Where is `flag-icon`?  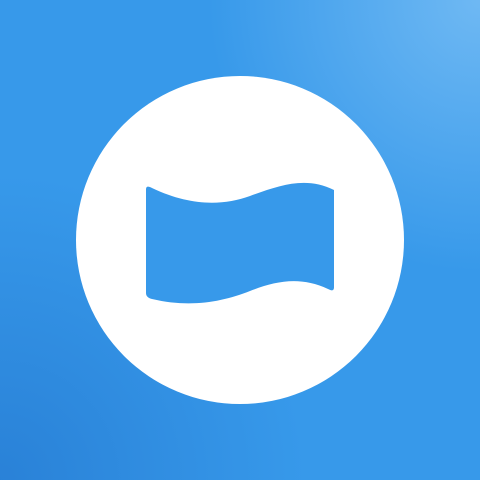 flag-icon is located at coordinates (240, 243).